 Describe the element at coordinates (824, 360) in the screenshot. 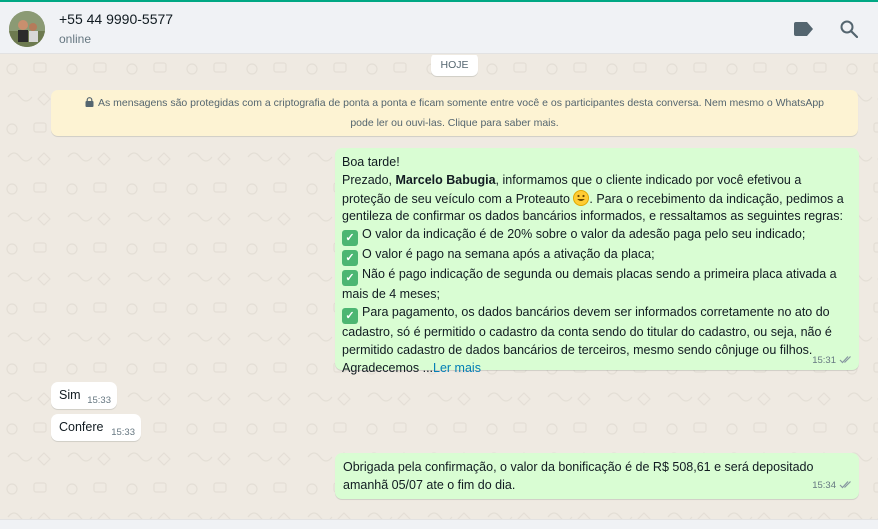

I see `message-time: 15:31` at that location.